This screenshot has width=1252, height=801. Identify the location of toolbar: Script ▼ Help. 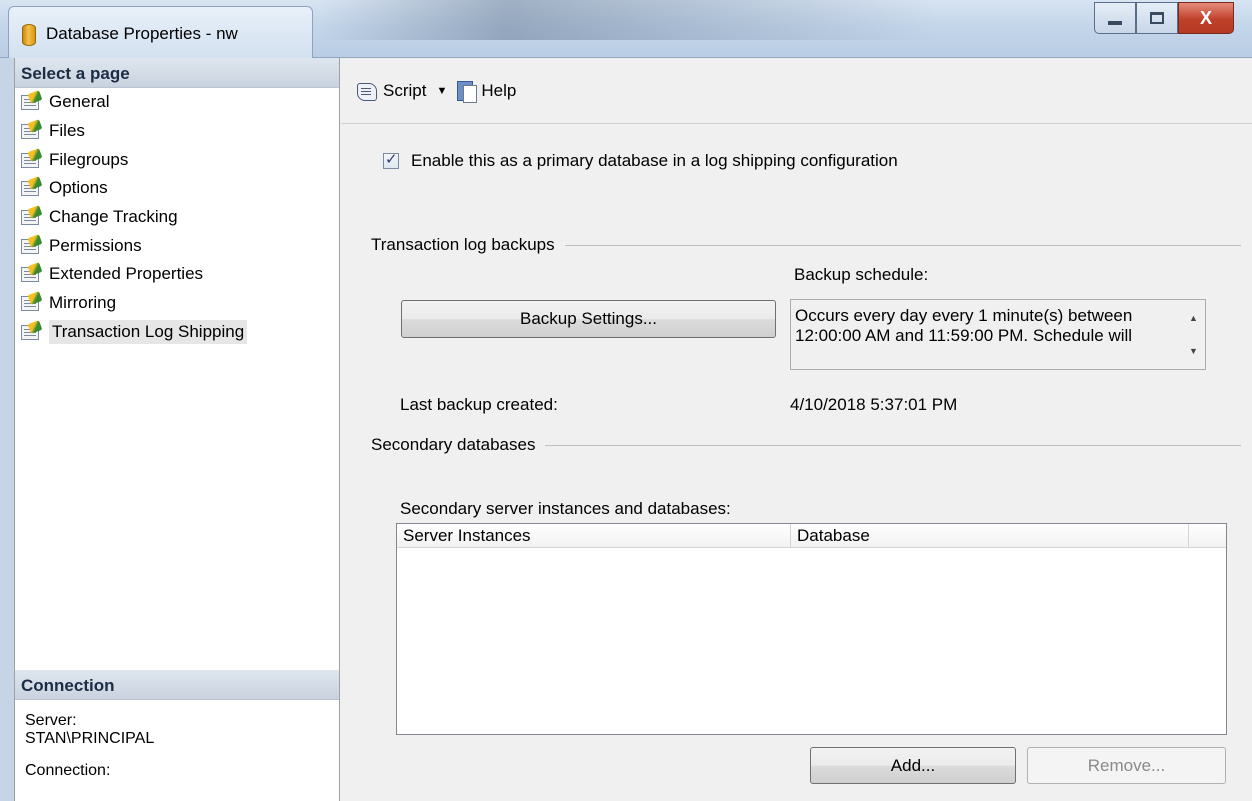
(796, 91).